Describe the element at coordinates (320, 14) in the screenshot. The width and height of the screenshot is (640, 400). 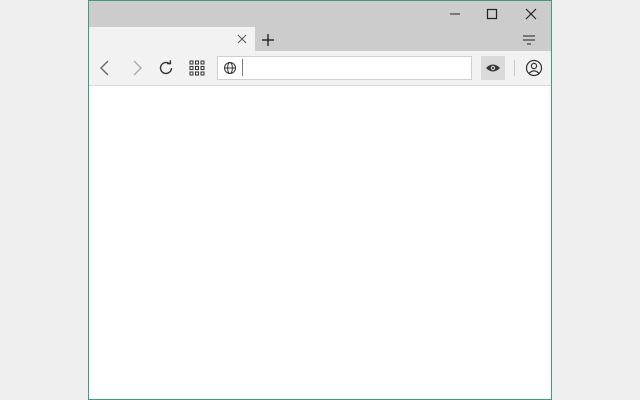
I see `title-bar` at that location.